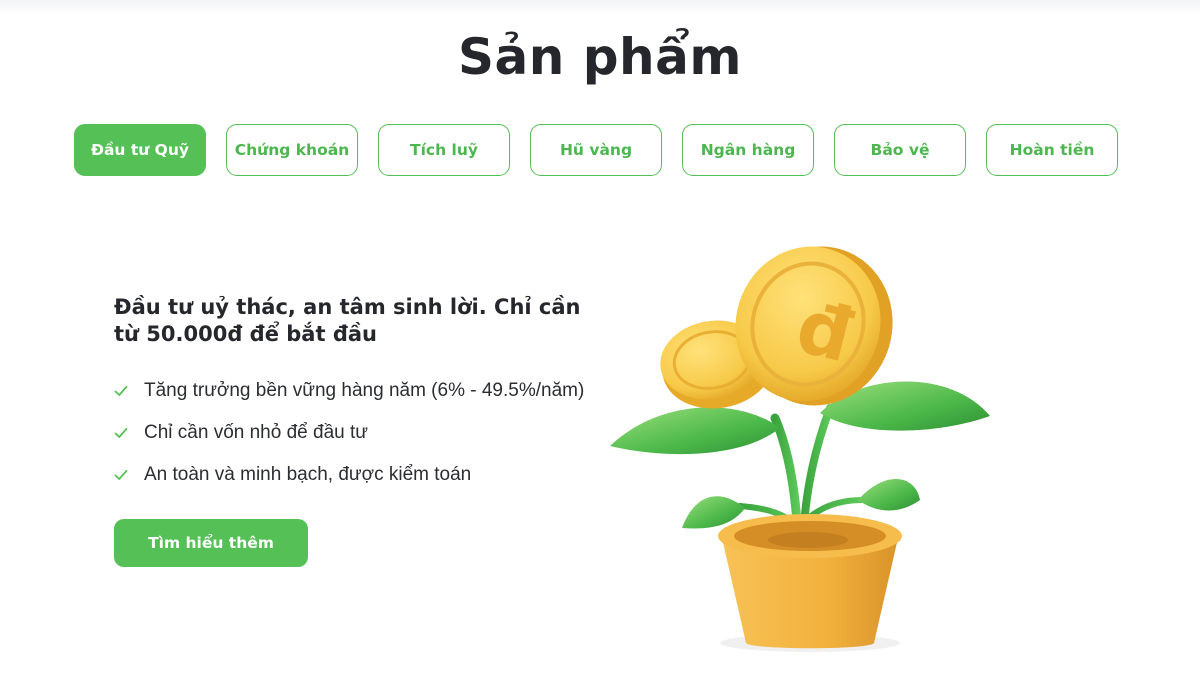 The image size is (1200, 685). I want to click on list-item: An toàn và minh bạch, được kiểm toán, so click(364, 475).